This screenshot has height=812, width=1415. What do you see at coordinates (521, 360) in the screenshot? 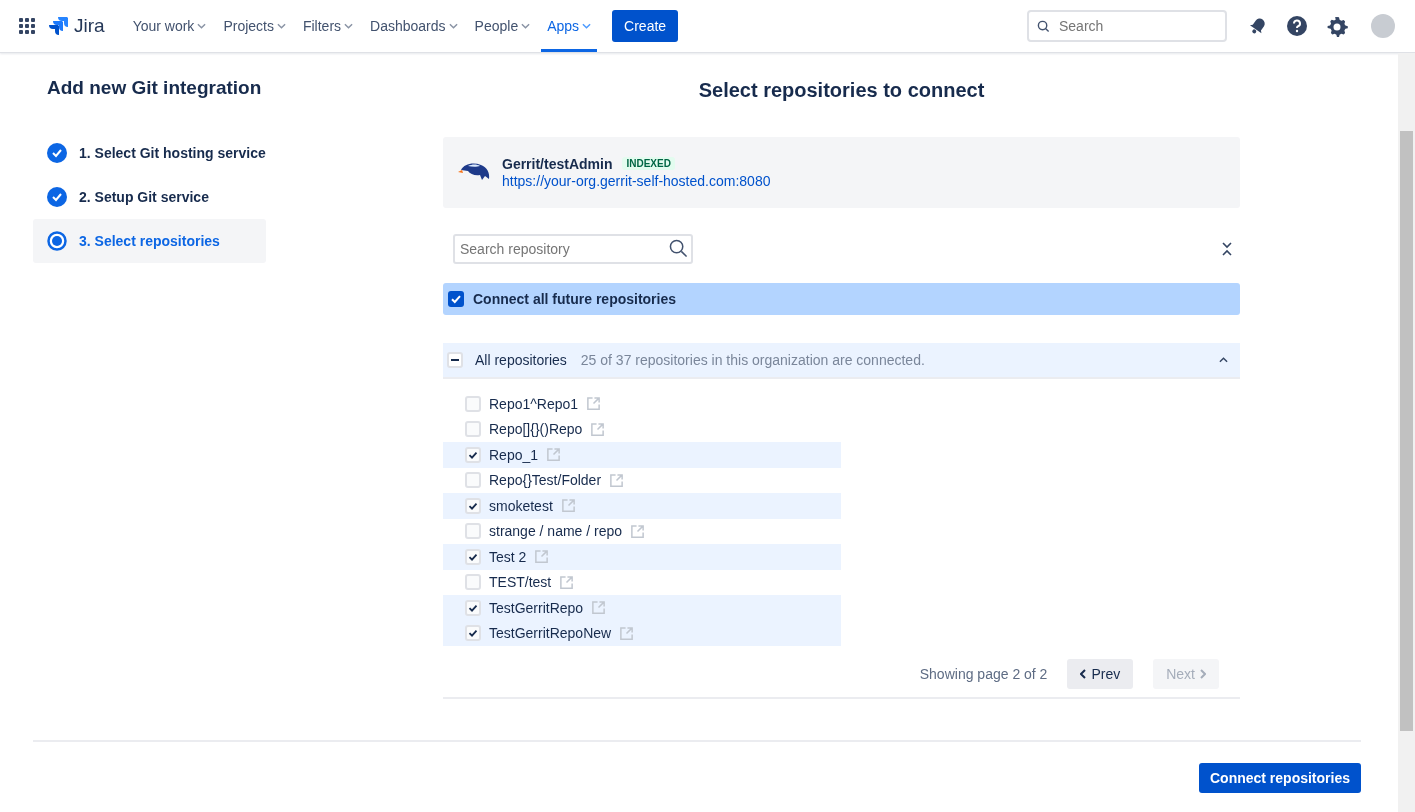
I see `group-label: All repositories` at bounding box center [521, 360].